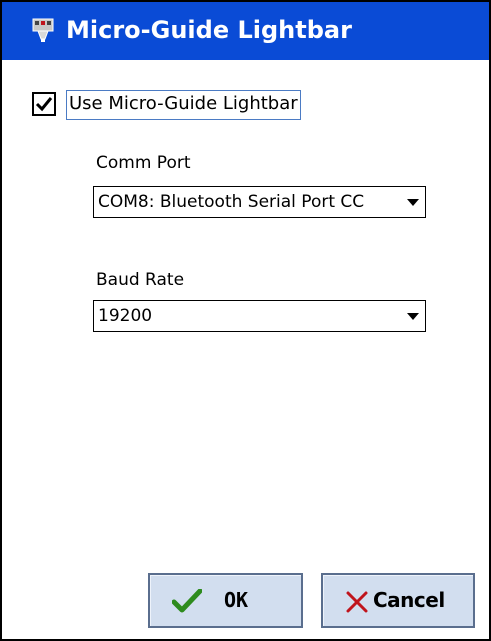  I want to click on baud-rate-value: 19200, so click(125, 316).